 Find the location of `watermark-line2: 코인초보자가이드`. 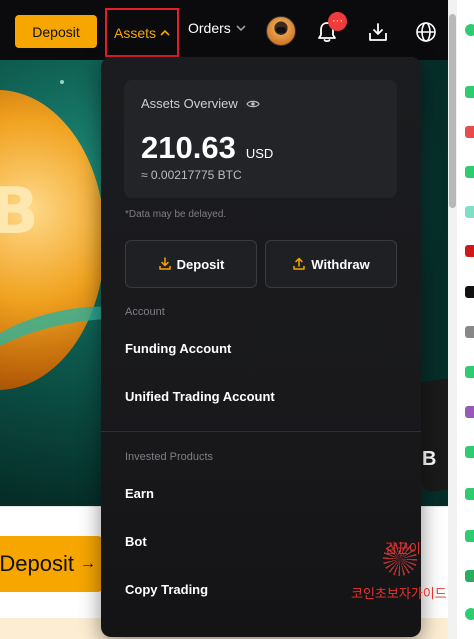

watermark-line2: 코인초보자가이드 is located at coordinates (399, 593).